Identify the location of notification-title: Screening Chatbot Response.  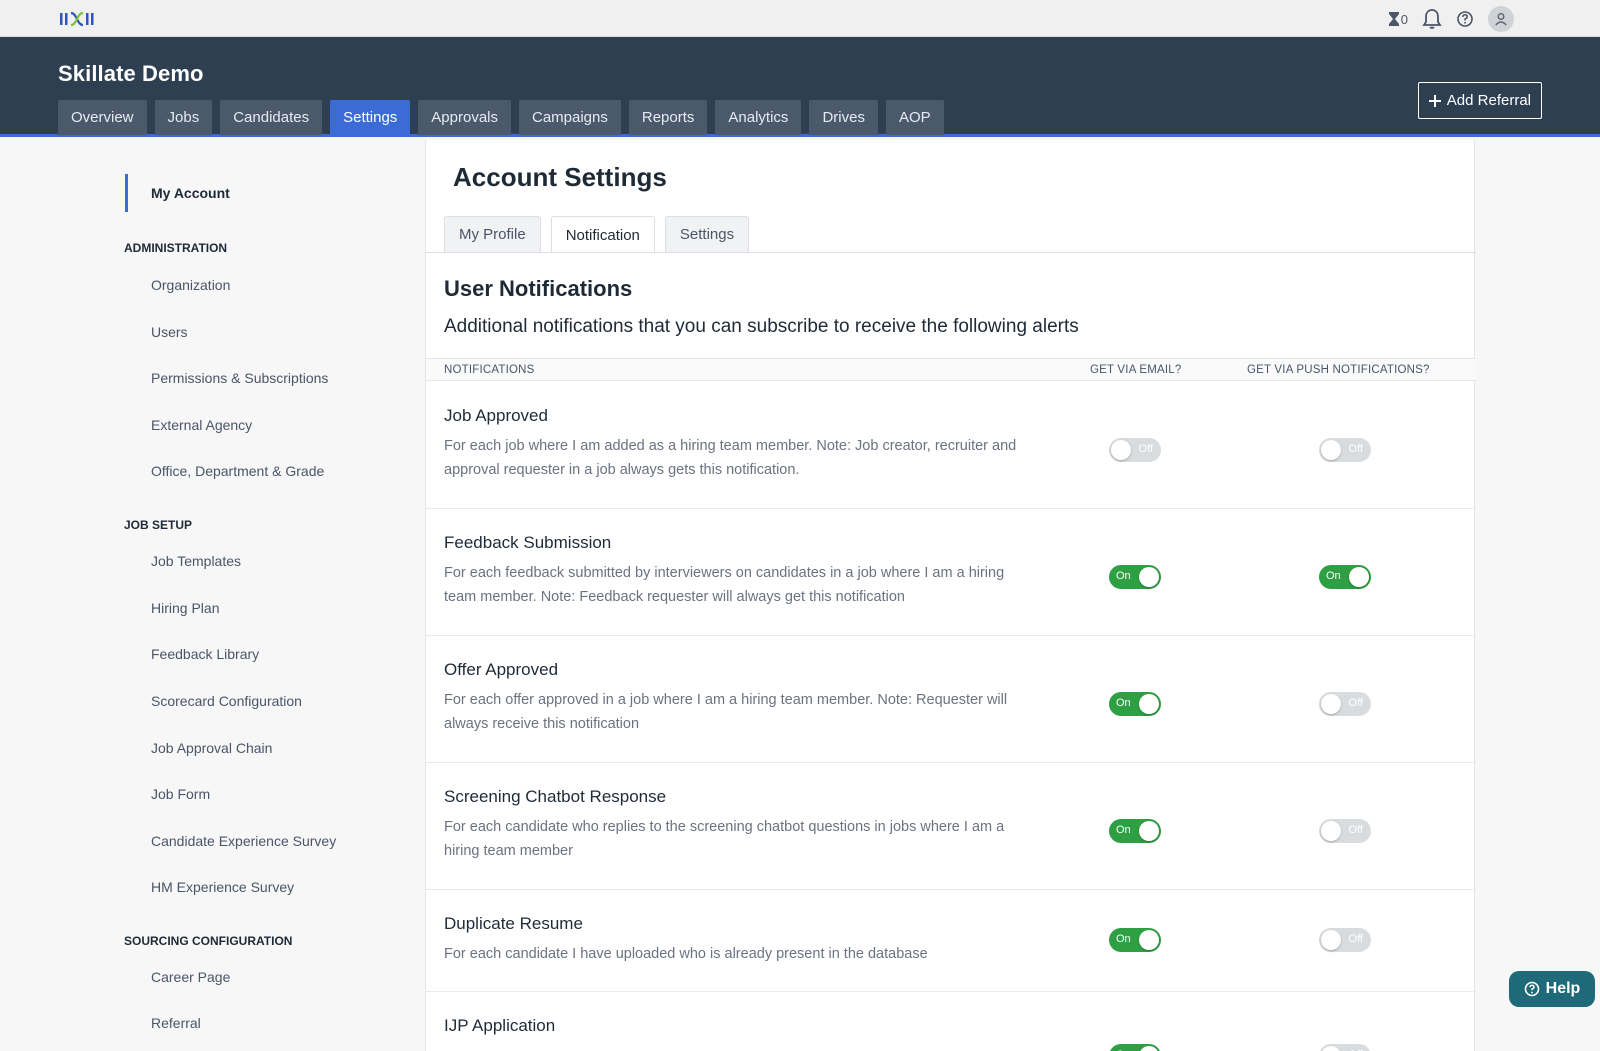
(555, 796).